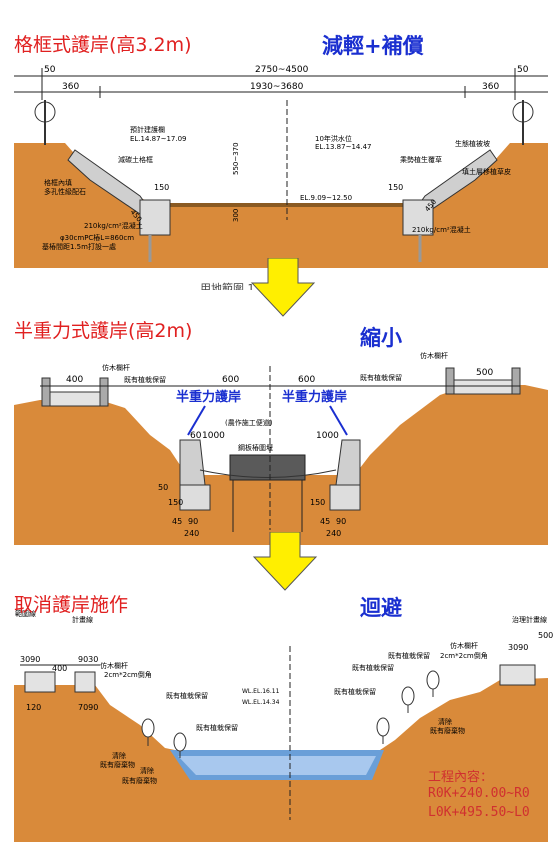 The height and width of the screenshot is (844, 557). What do you see at coordinates (33, 707) in the screenshot?
I see `dim-label: 120` at bounding box center [33, 707].